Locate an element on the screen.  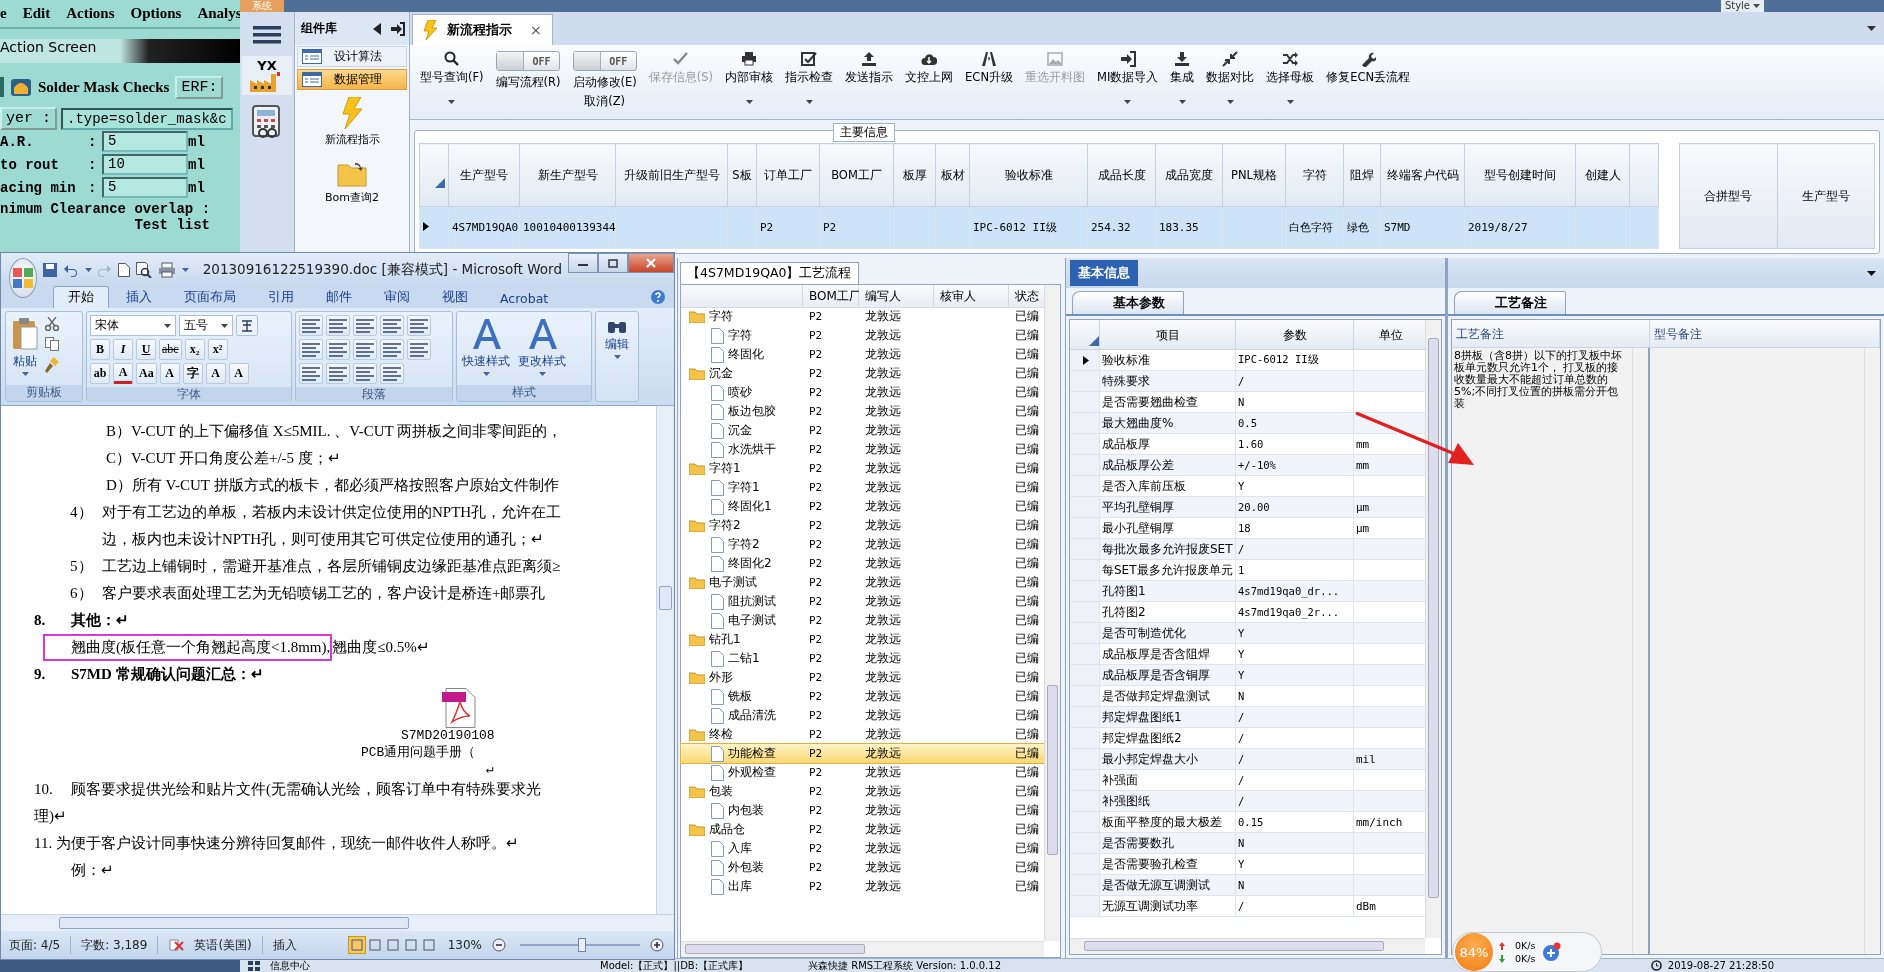
tree-row: 沉金 P2 龙敦远 已编 is located at coordinates (862, 430).